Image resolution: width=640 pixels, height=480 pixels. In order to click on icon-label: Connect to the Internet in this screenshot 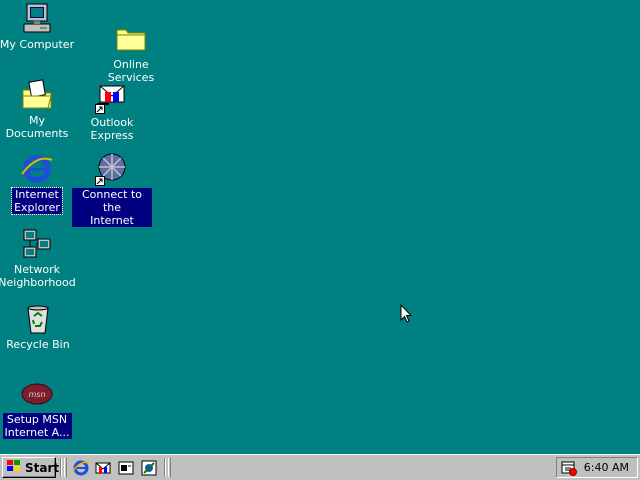, I will do `click(112, 207)`.